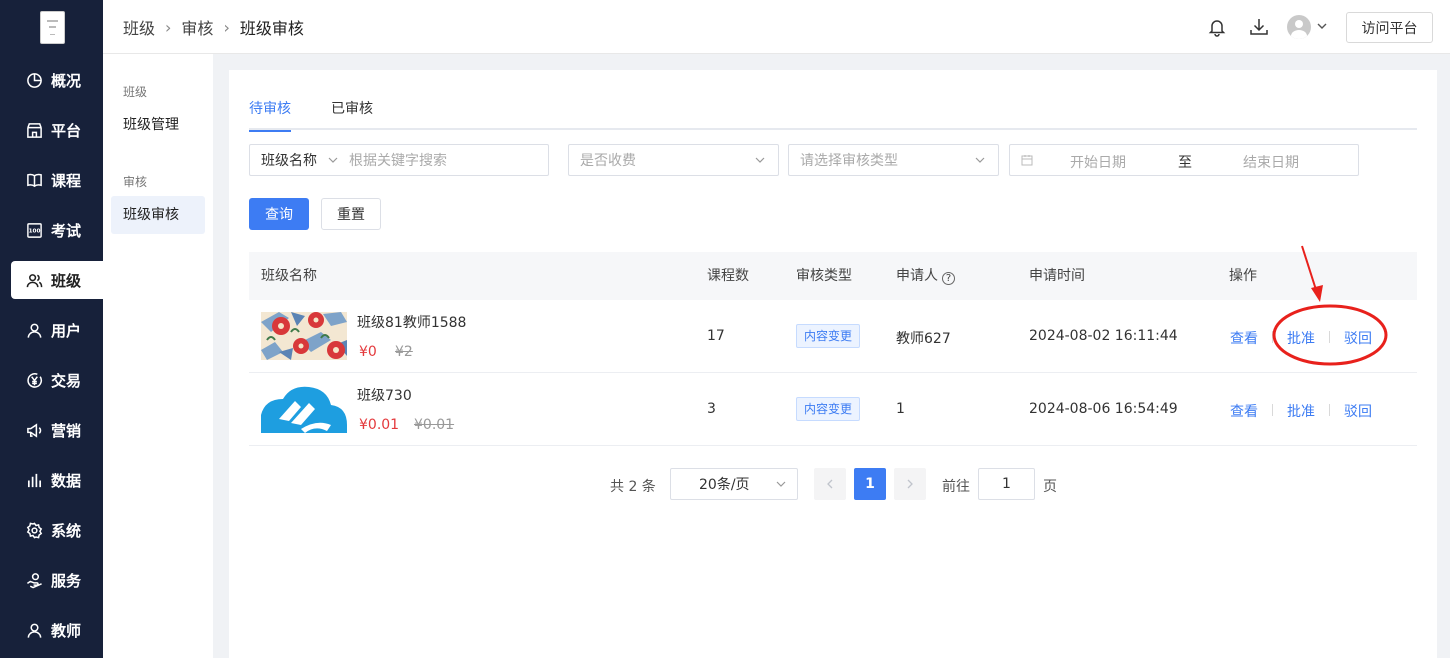 The width and height of the screenshot is (1450, 658). I want to click on megaphone-icon, so click(34, 430).